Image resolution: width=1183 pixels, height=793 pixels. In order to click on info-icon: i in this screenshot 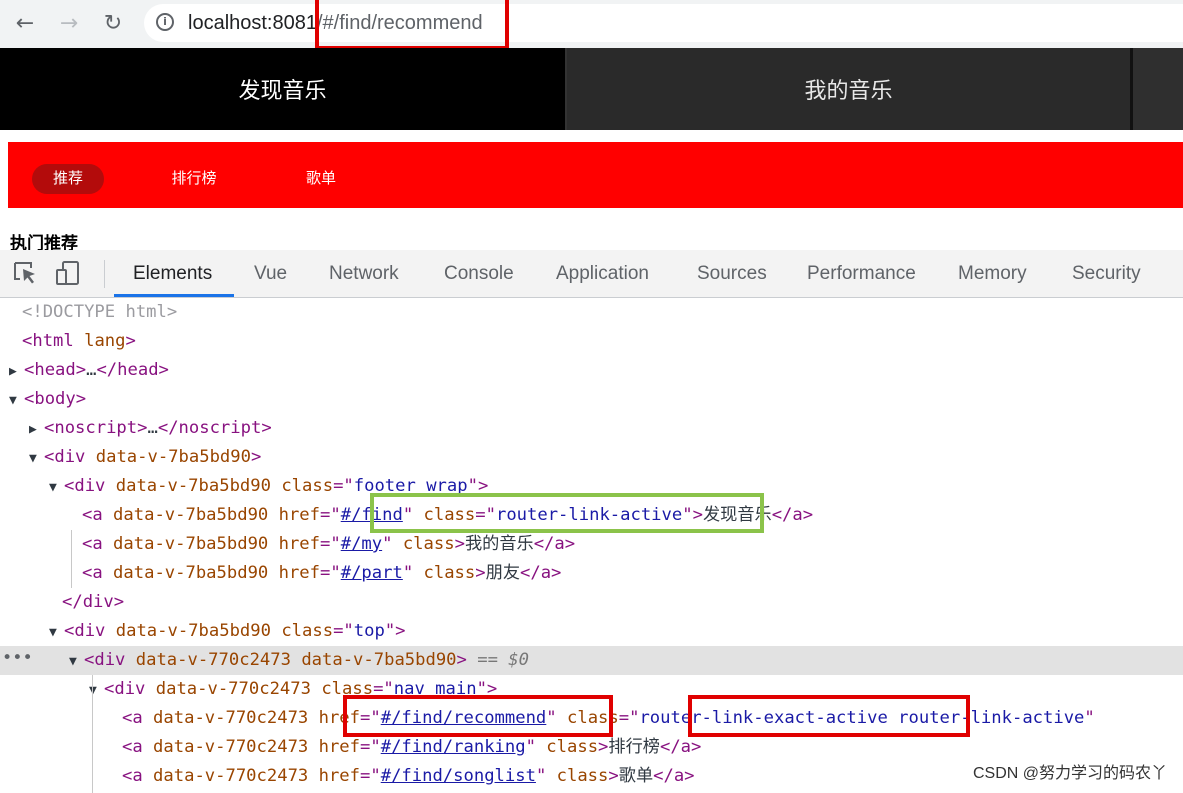, I will do `click(165, 22)`.